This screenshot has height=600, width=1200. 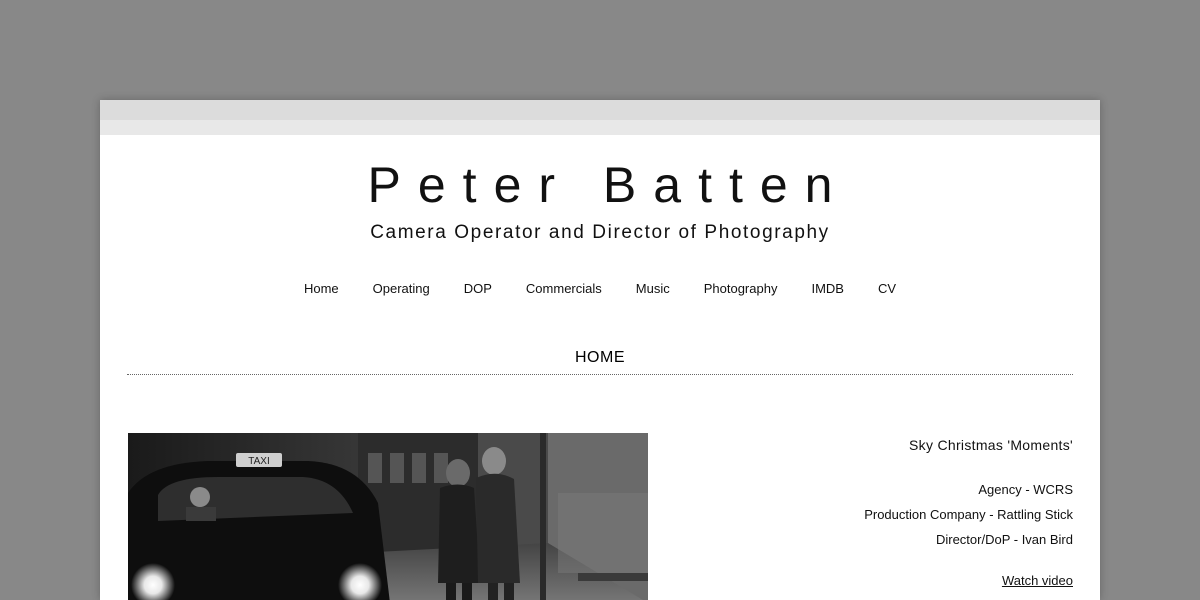 I want to click on title-divider, so click(x=600, y=374).